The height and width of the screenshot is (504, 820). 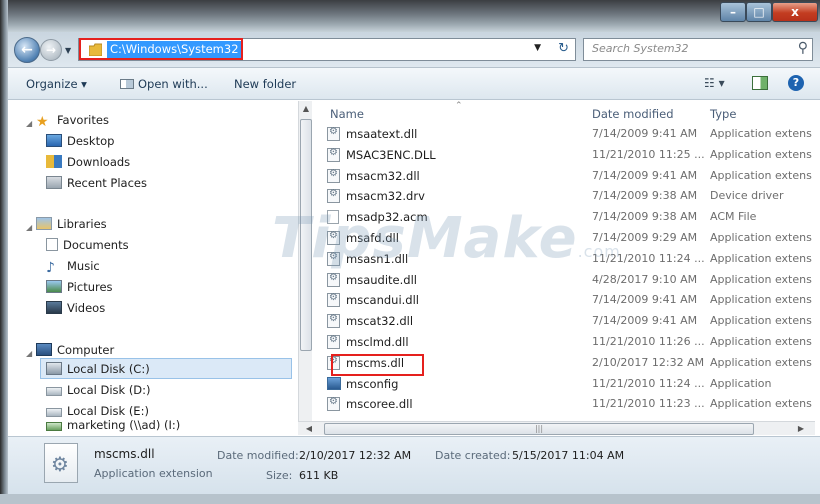 I want to click on nav-libraries-label: Libraries, so click(x=82, y=224).